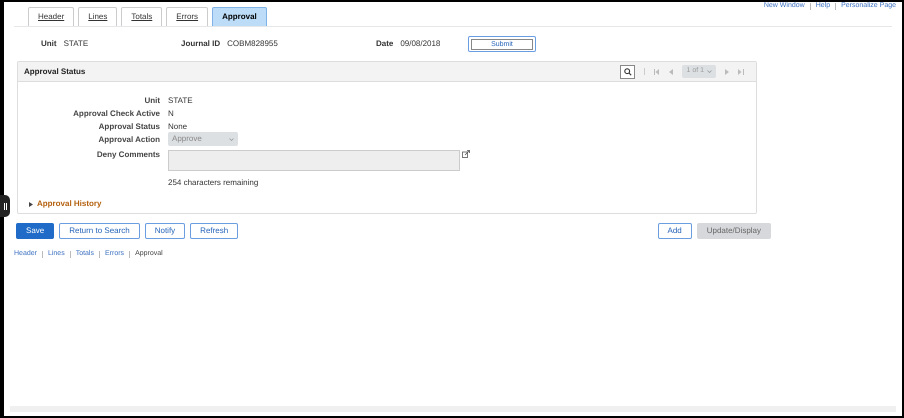 The height and width of the screenshot is (418, 904). Describe the element at coordinates (141, 16) in the screenshot. I see `tab: Totals` at that location.